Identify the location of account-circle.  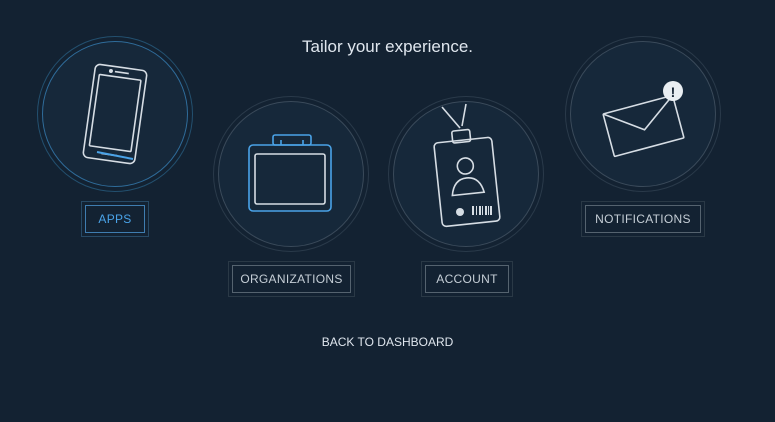
(466, 174).